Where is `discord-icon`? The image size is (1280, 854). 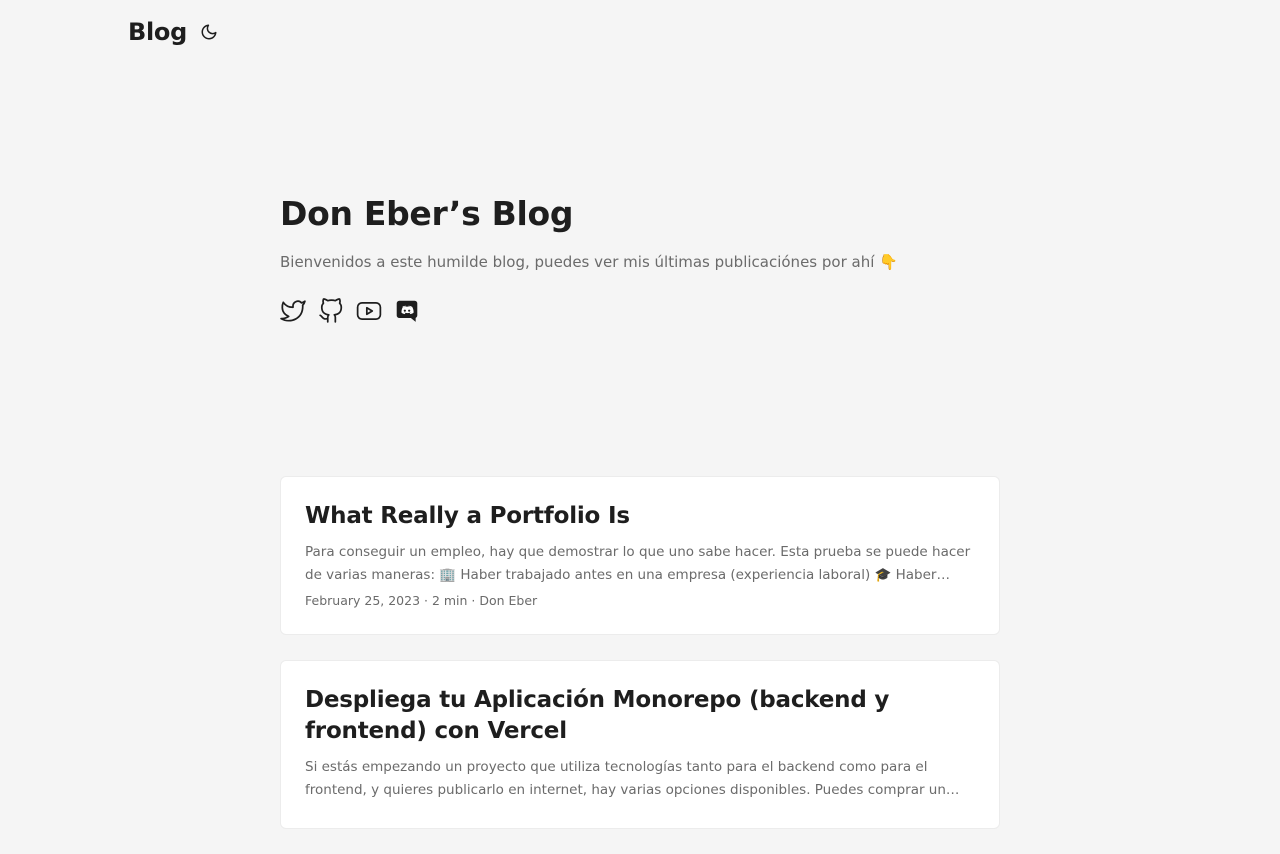 discord-icon is located at coordinates (407, 311).